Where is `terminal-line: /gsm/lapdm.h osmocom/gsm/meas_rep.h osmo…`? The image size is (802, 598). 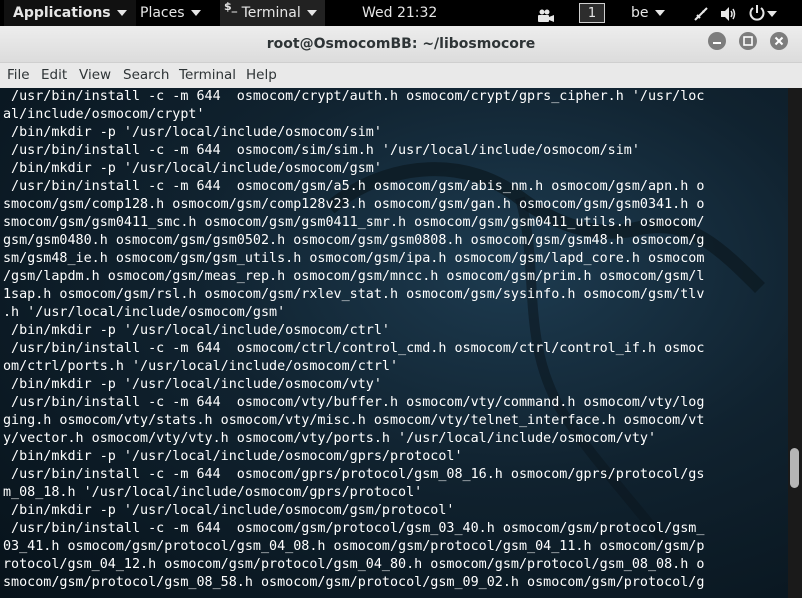 terminal-line: /gsm/lapdm.h osmocom/gsm/meas_rep.h osmo… is located at coordinates (354, 276).